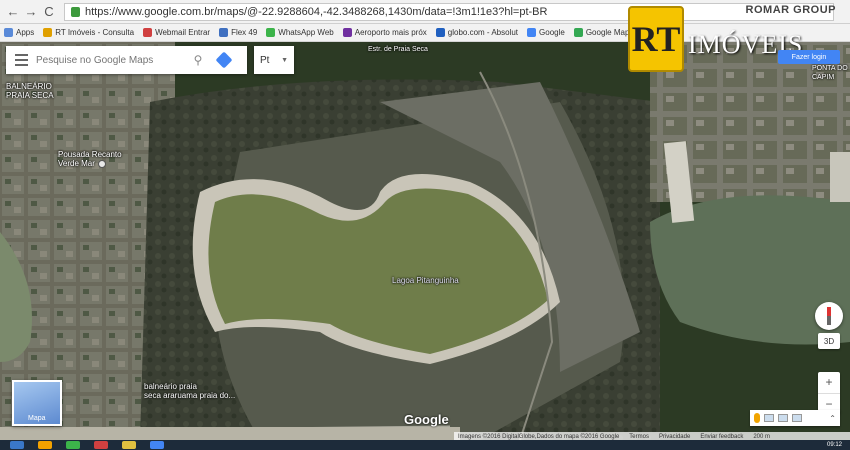  I want to click on street-view-bar: ⌃, so click(795, 418).